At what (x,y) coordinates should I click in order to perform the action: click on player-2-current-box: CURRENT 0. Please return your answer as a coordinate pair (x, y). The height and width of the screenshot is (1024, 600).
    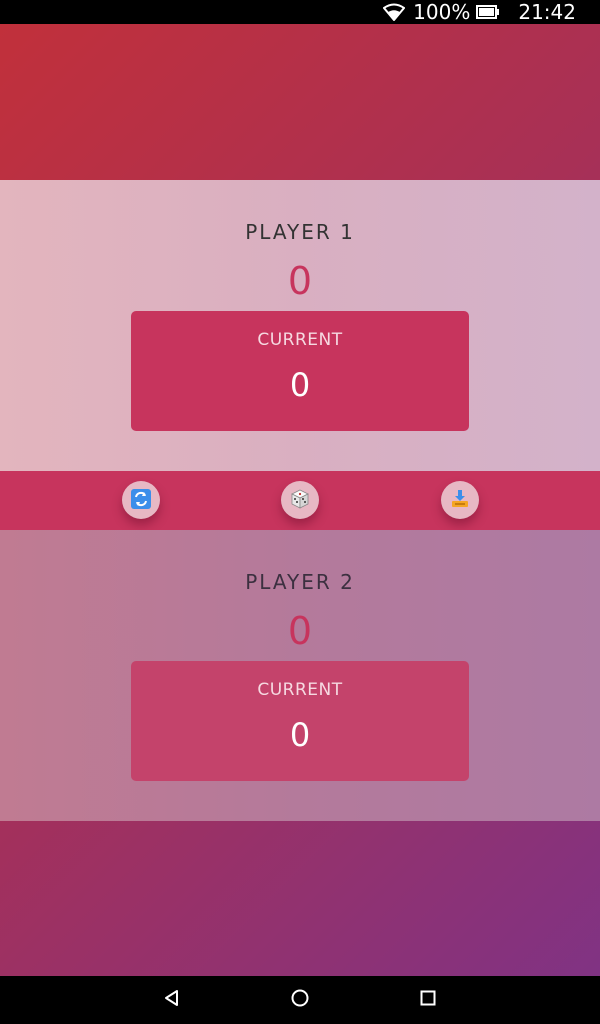
    Looking at the image, I should click on (300, 721).